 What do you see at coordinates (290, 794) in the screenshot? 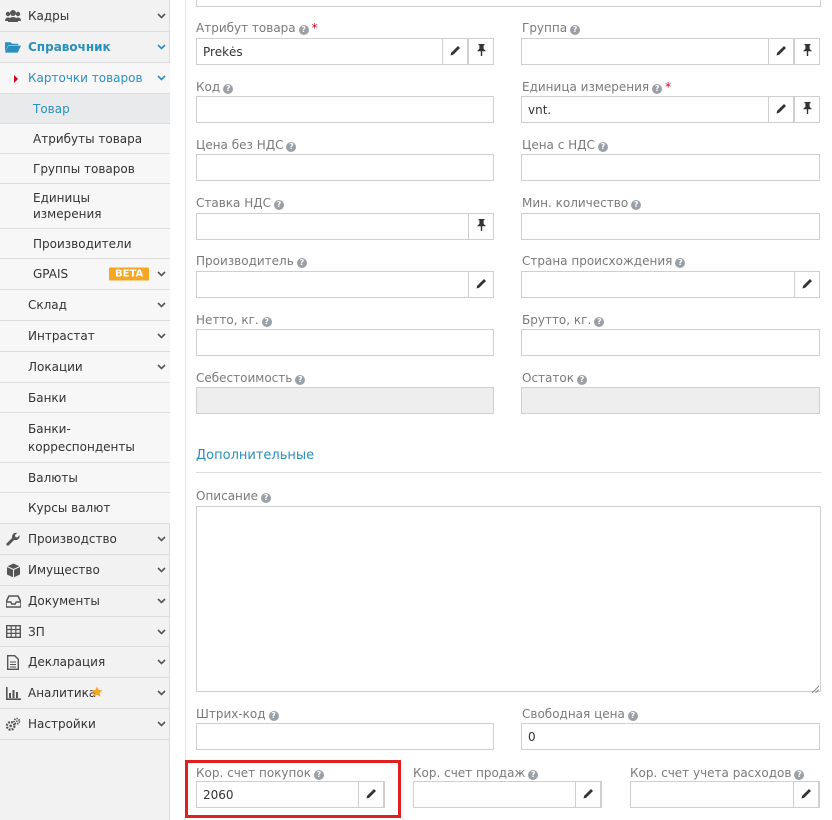
I see `purchase-account-field: 2060` at bounding box center [290, 794].